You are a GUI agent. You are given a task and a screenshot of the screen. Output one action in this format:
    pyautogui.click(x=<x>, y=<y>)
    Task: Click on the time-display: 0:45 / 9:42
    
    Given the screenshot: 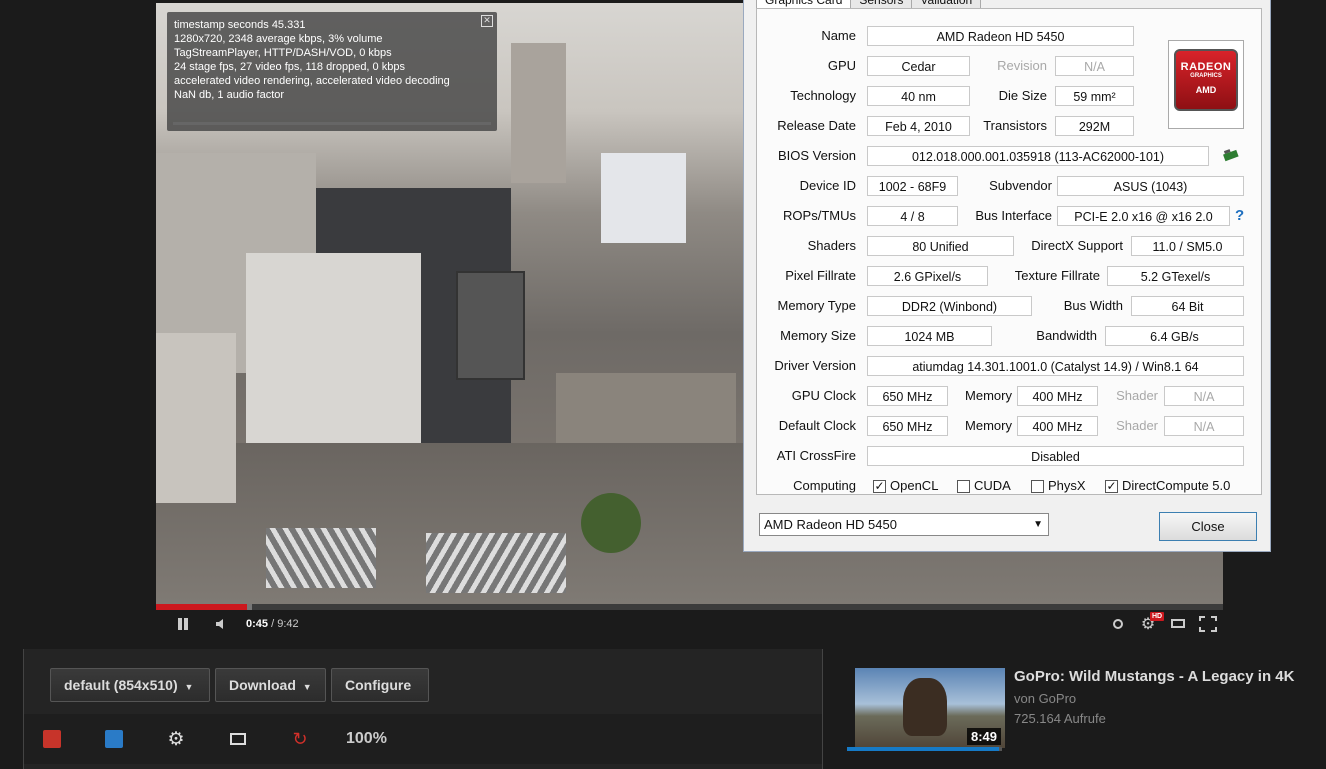 What is the action you would take?
    pyautogui.click(x=276, y=623)
    